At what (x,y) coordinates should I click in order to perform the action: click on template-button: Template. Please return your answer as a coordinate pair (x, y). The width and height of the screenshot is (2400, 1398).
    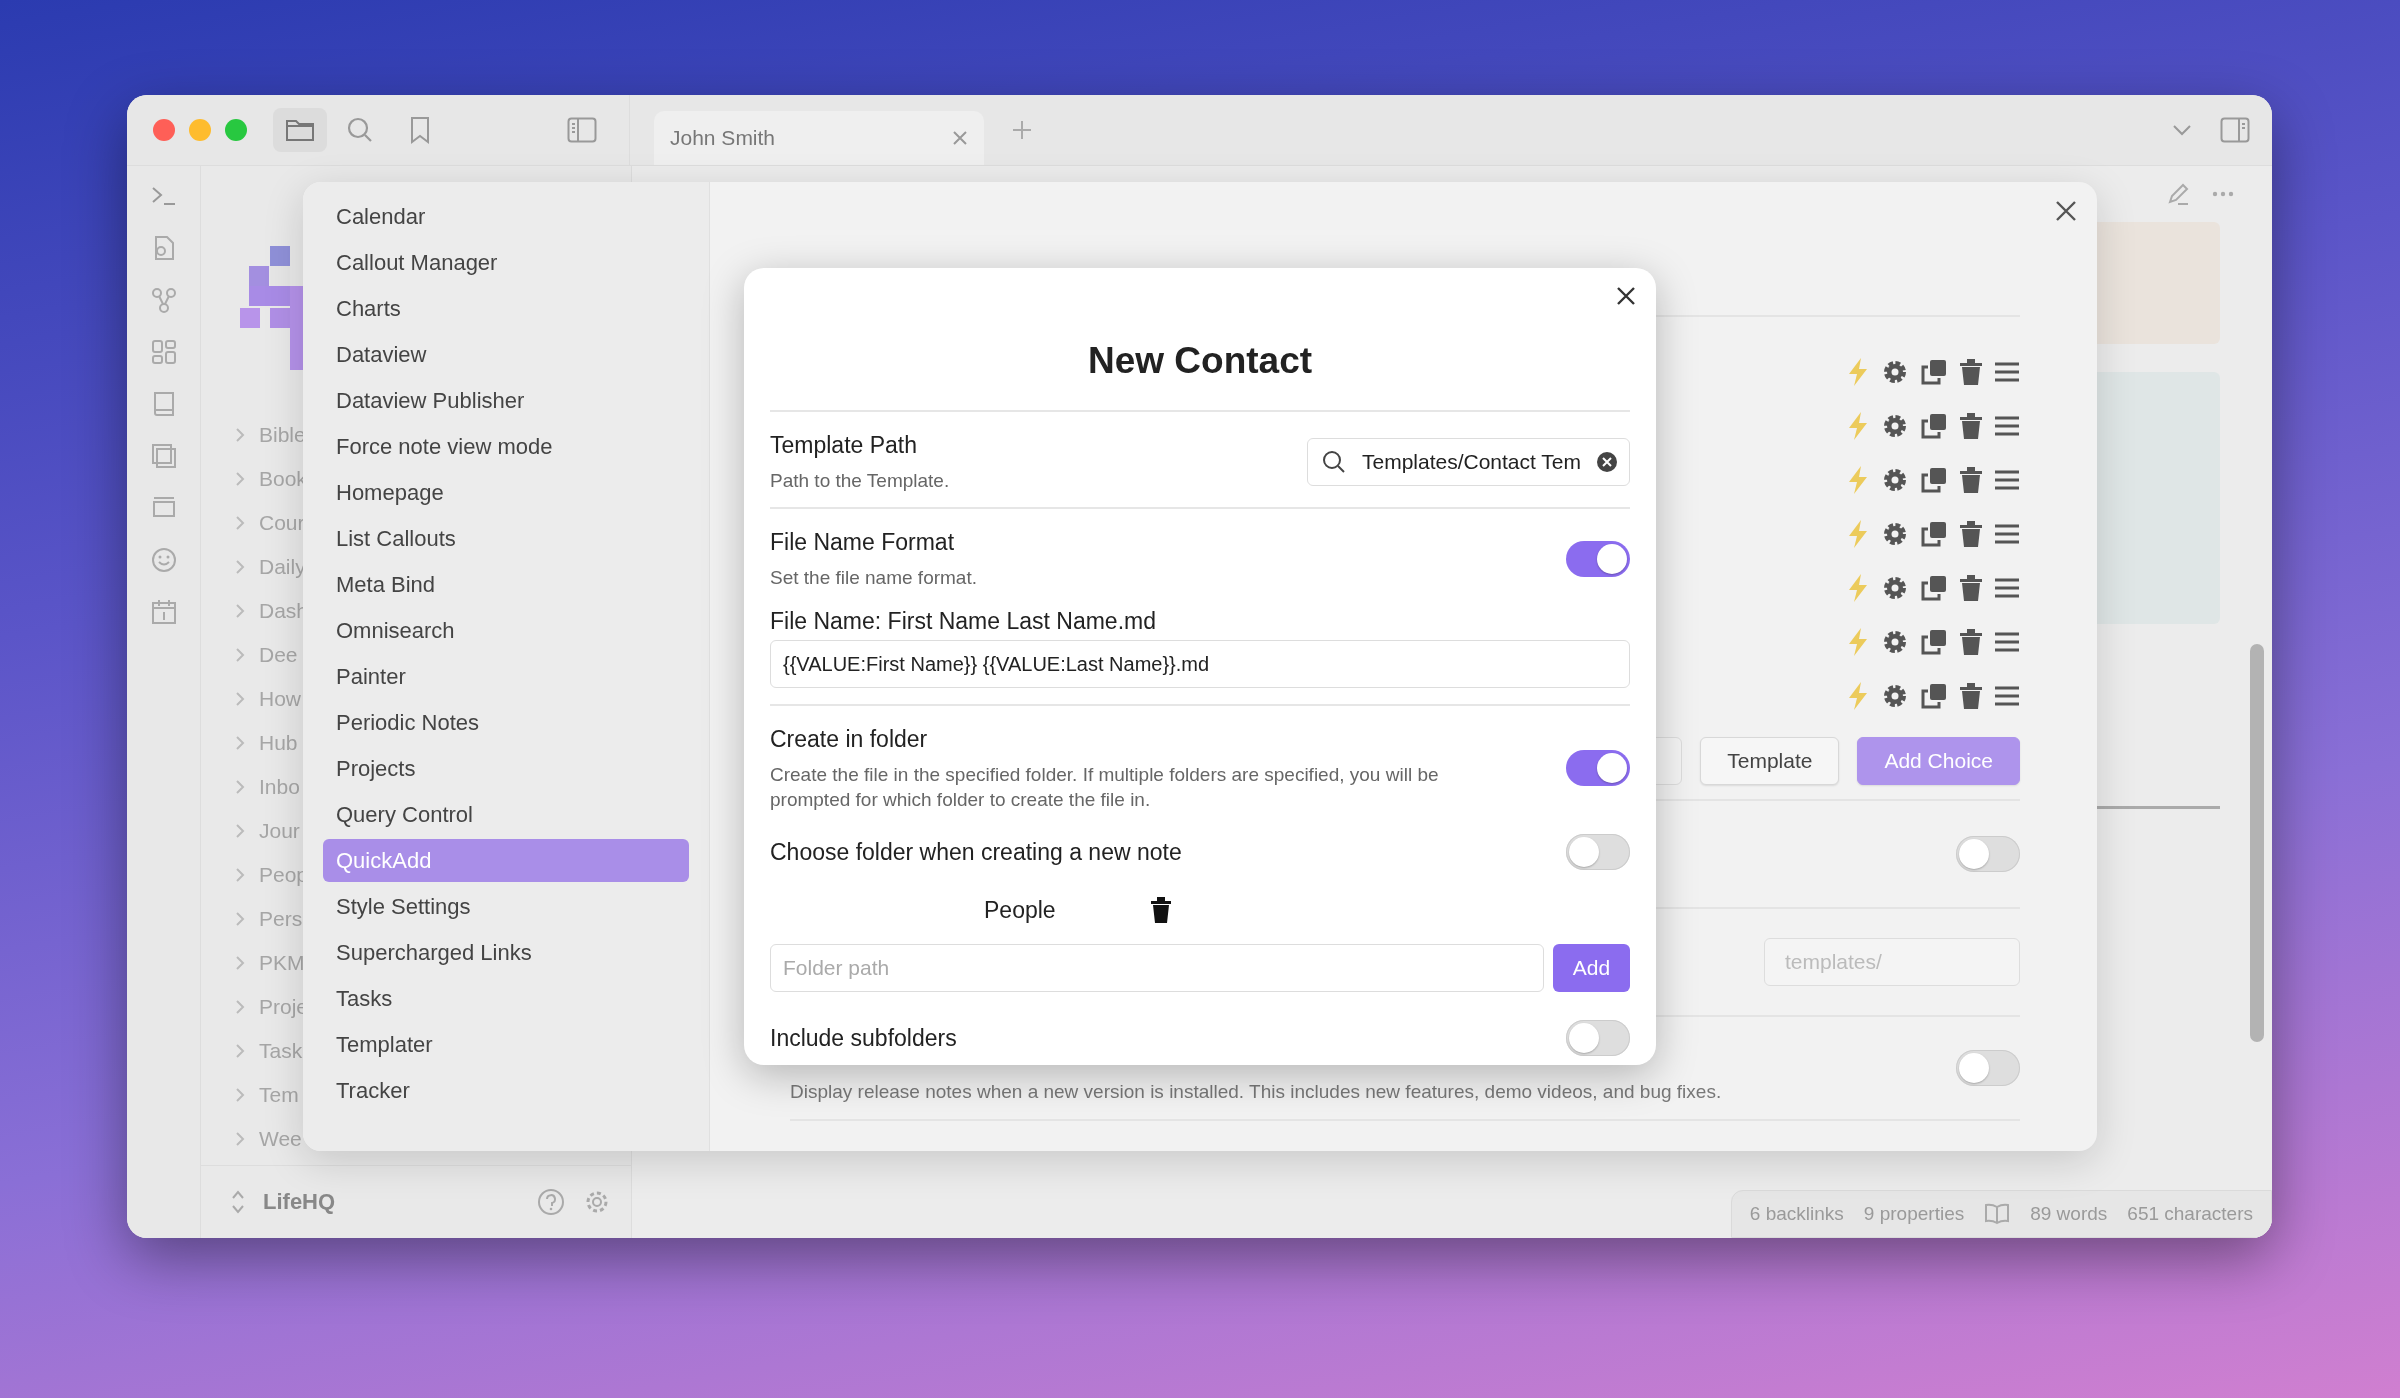
    Looking at the image, I should click on (1770, 761).